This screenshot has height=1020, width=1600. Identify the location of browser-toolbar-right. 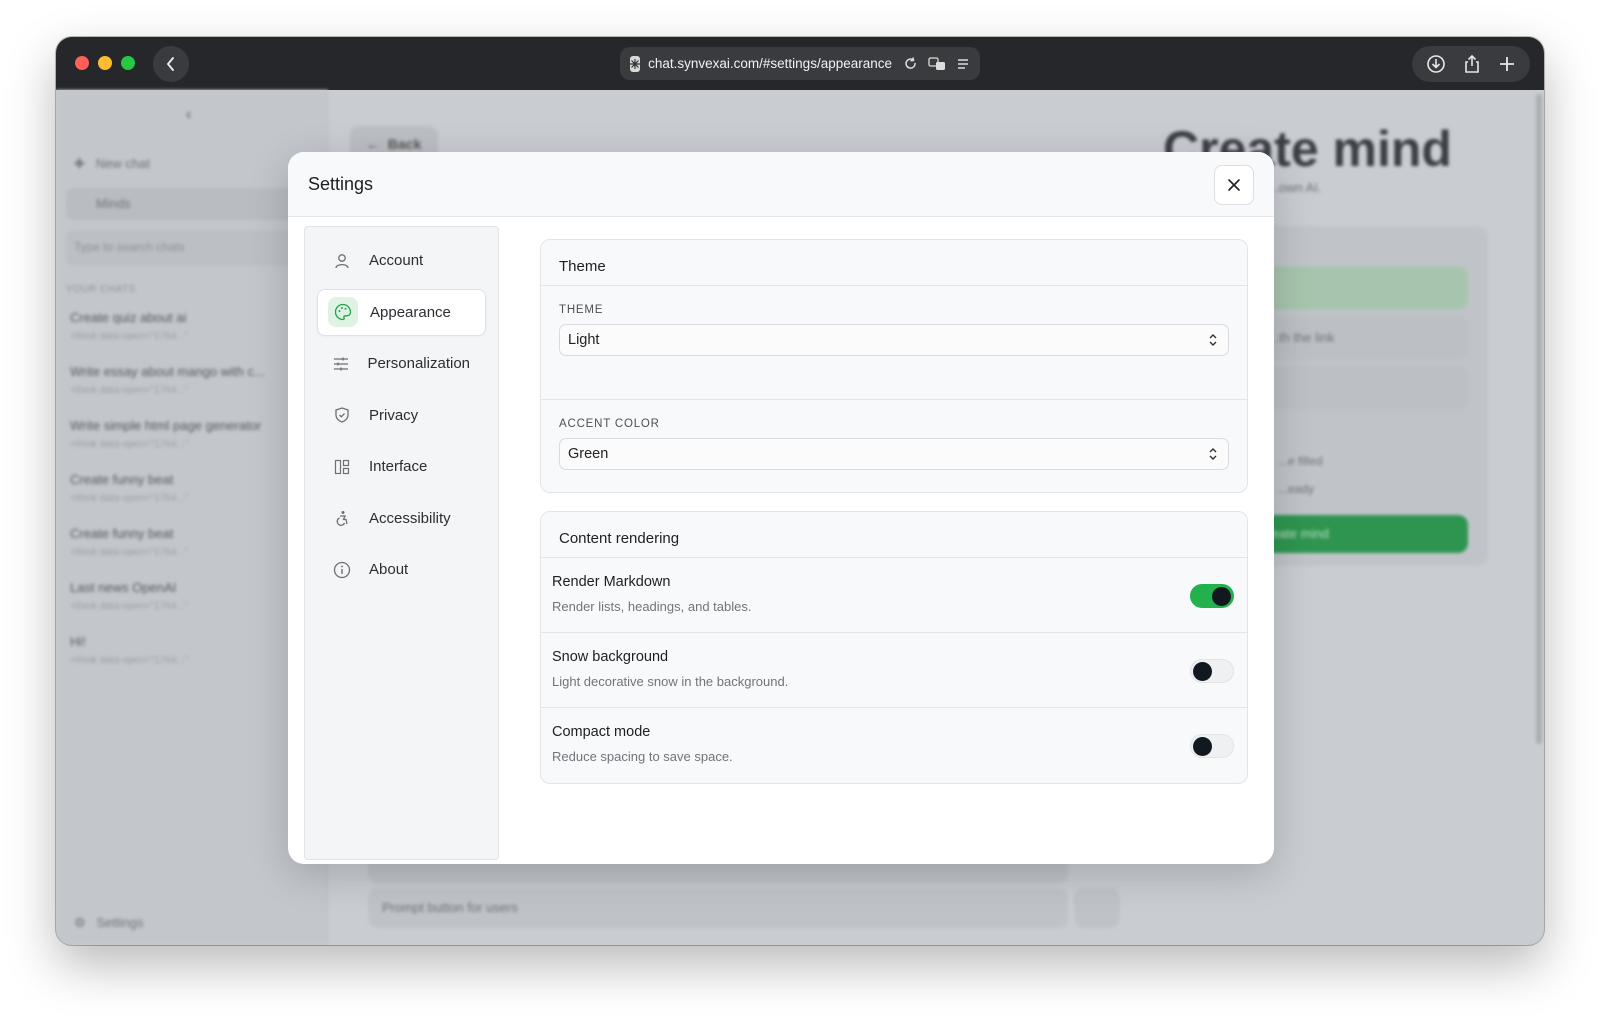
(1471, 64).